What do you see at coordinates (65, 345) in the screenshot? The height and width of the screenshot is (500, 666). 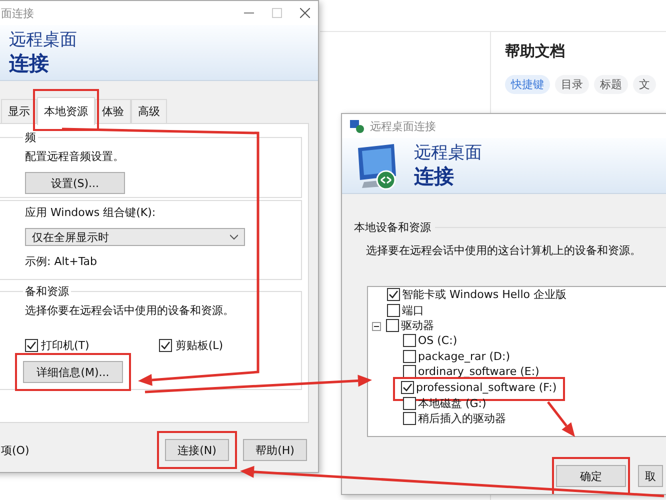 I see `checkbox-label: 打印机(T)` at bounding box center [65, 345].